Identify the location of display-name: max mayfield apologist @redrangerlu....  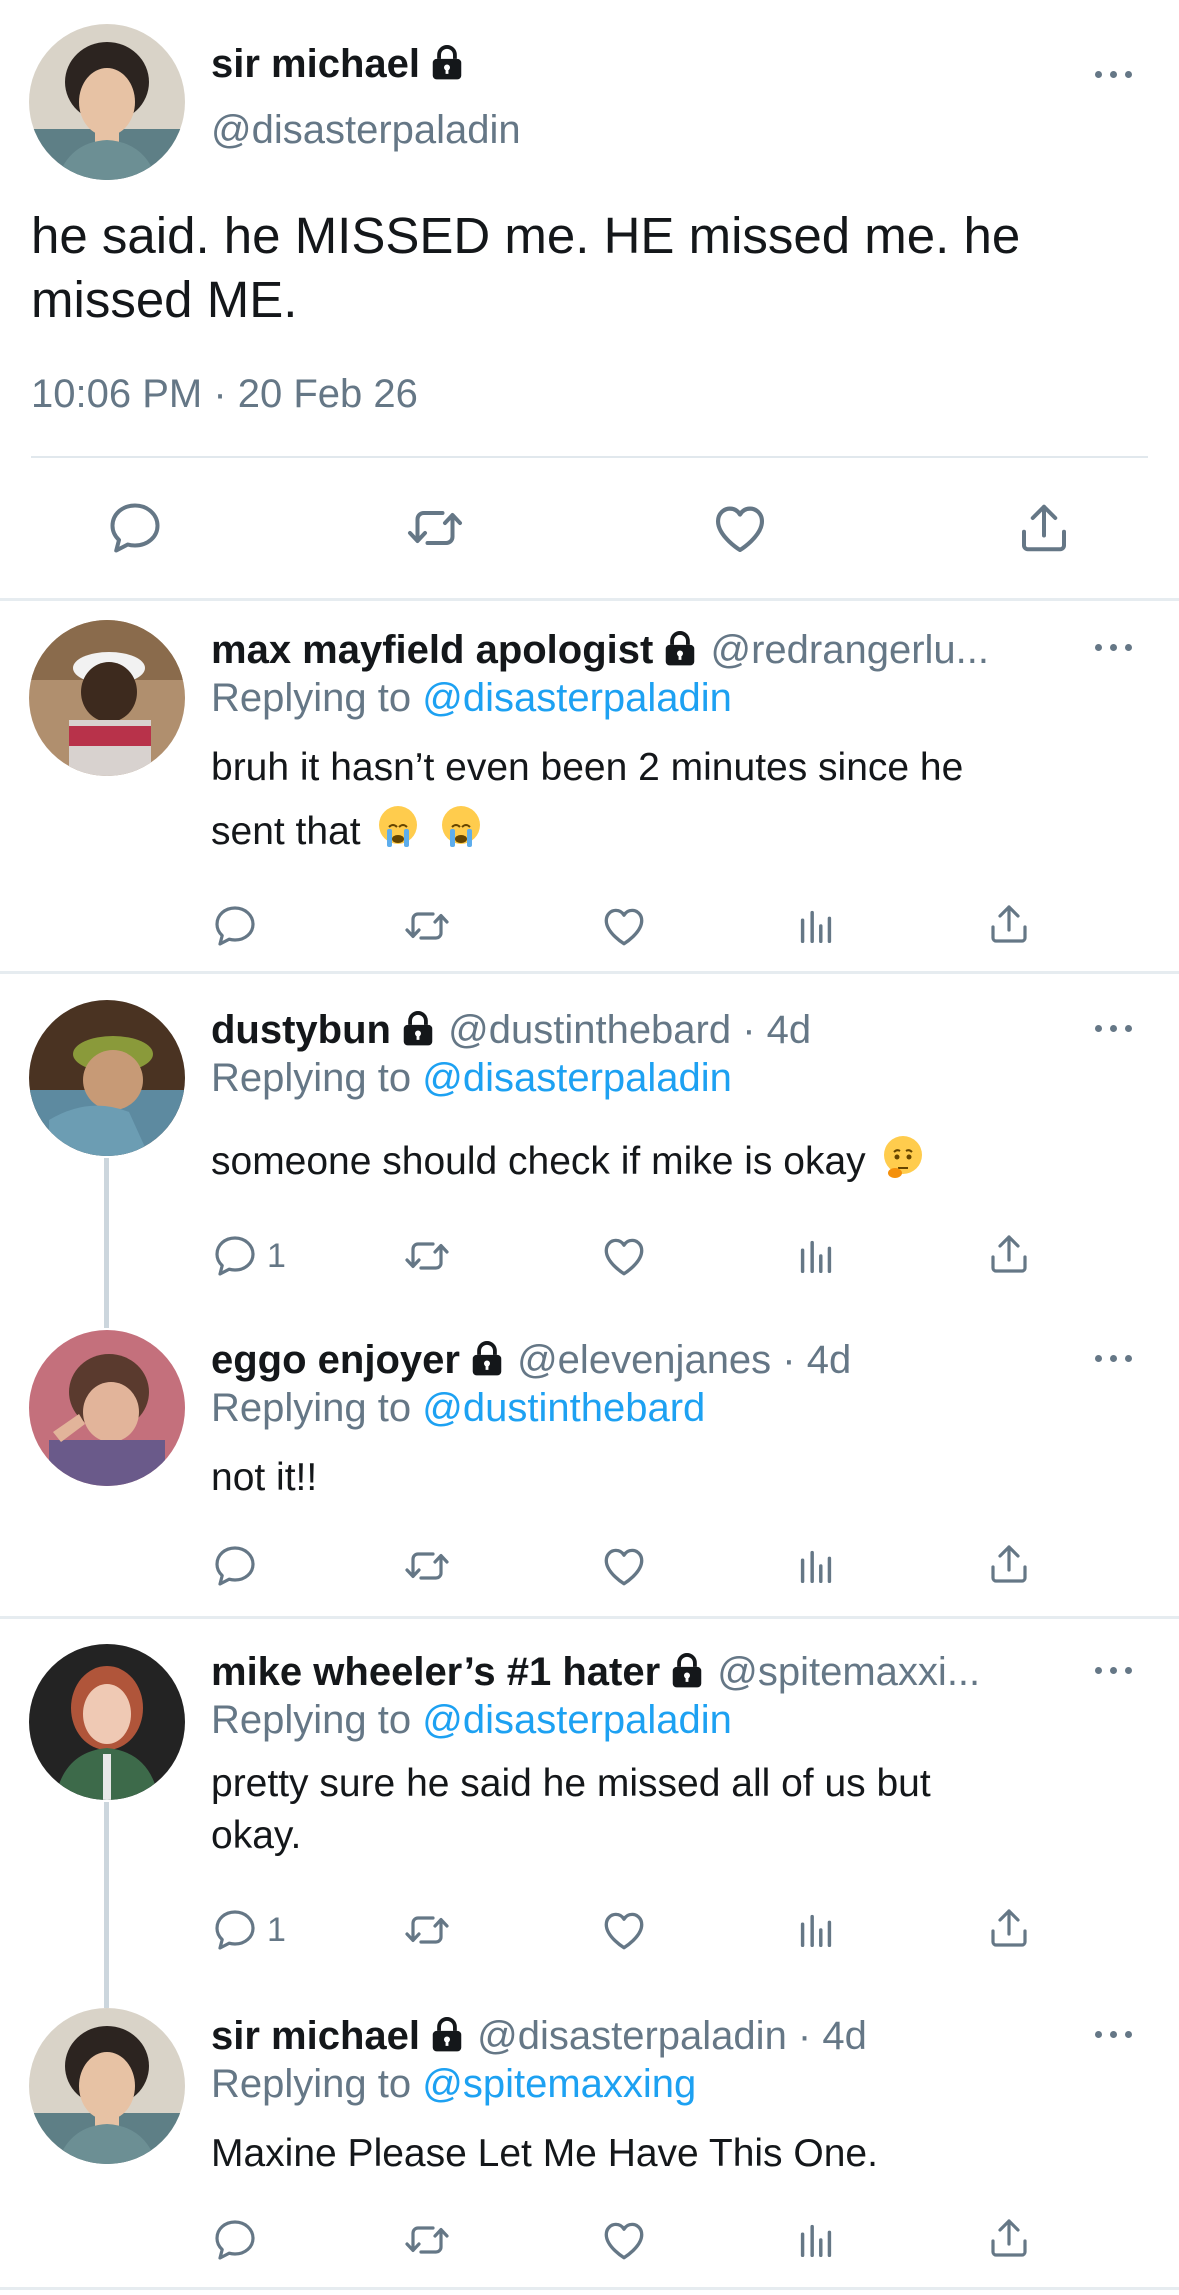
(600, 650).